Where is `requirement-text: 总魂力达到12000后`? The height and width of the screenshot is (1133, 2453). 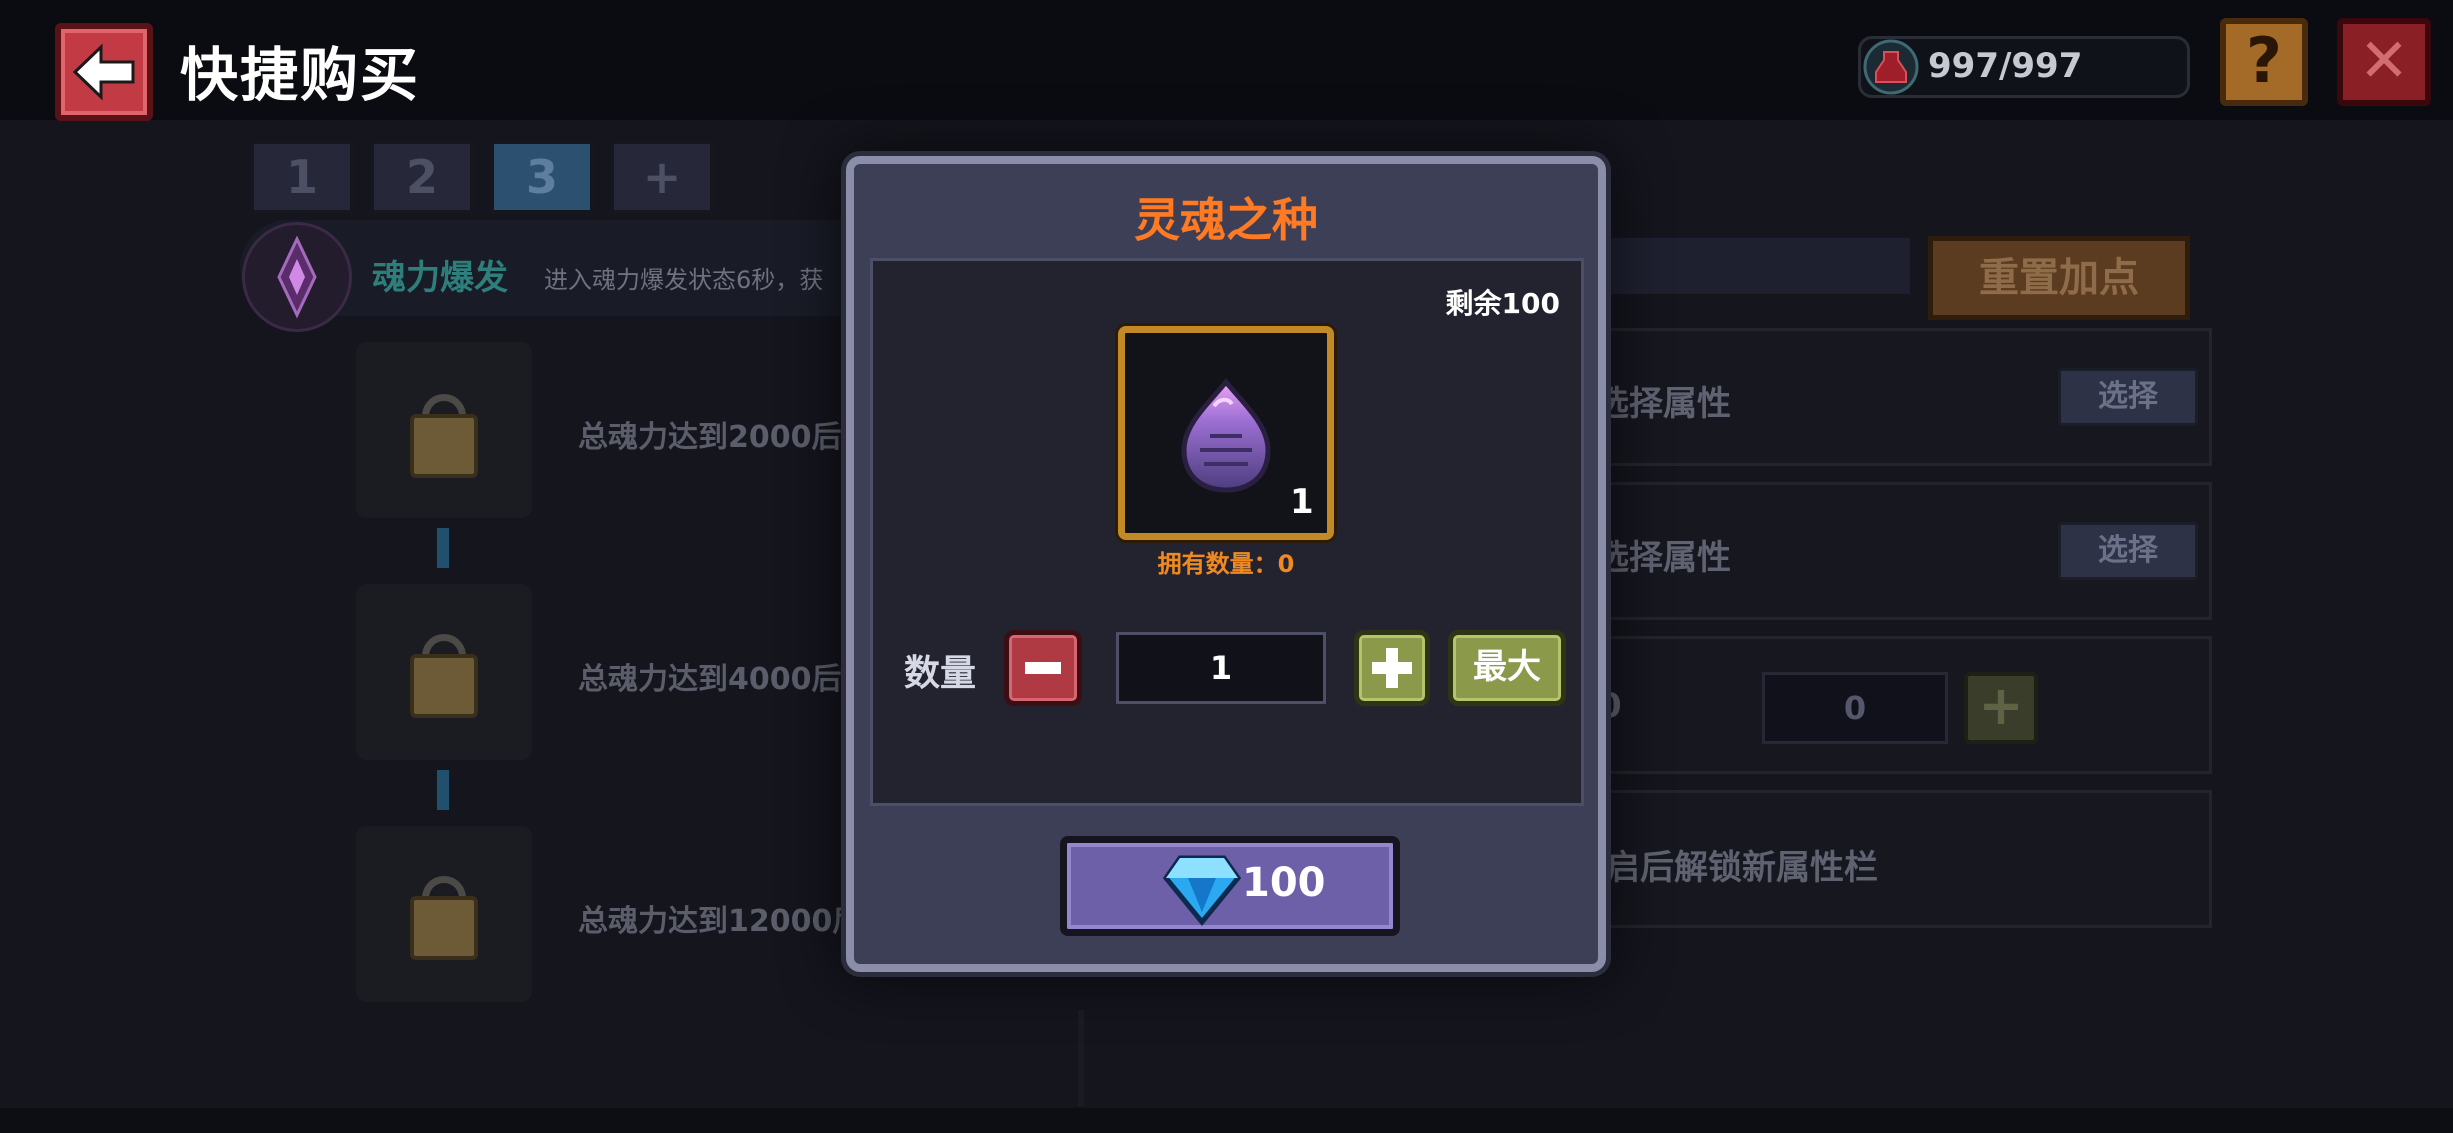
requirement-text: 总魂力达到12000后 is located at coordinates (720, 921).